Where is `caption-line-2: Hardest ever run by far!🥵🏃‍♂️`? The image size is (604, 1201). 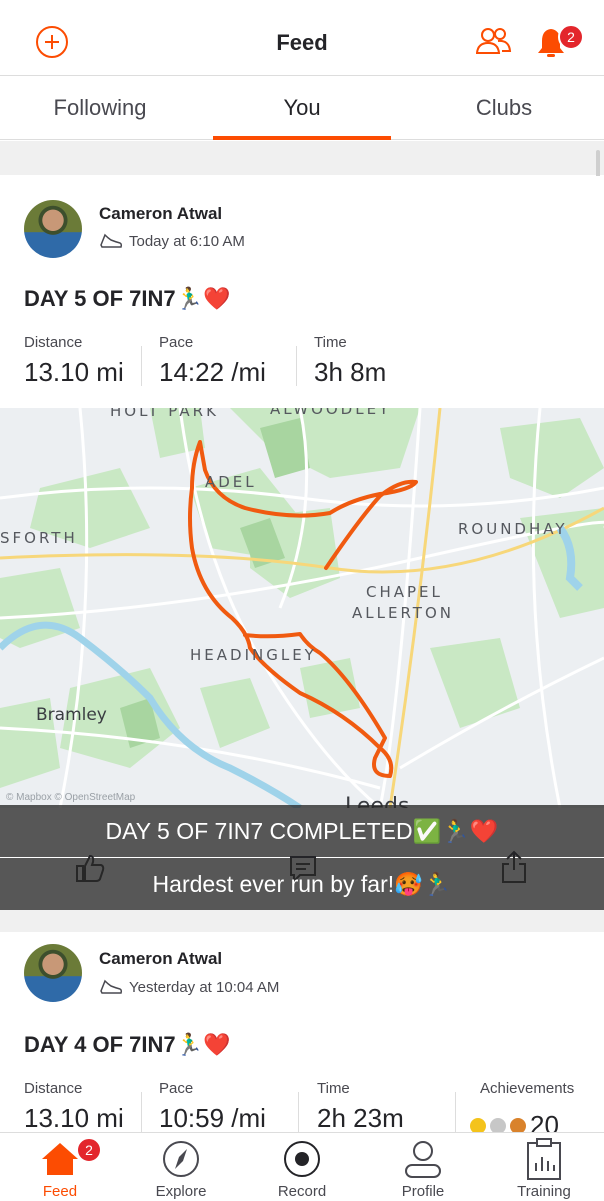 caption-line-2: Hardest ever run by far!🥵🏃‍♂️ is located at coordinates (302, 884).